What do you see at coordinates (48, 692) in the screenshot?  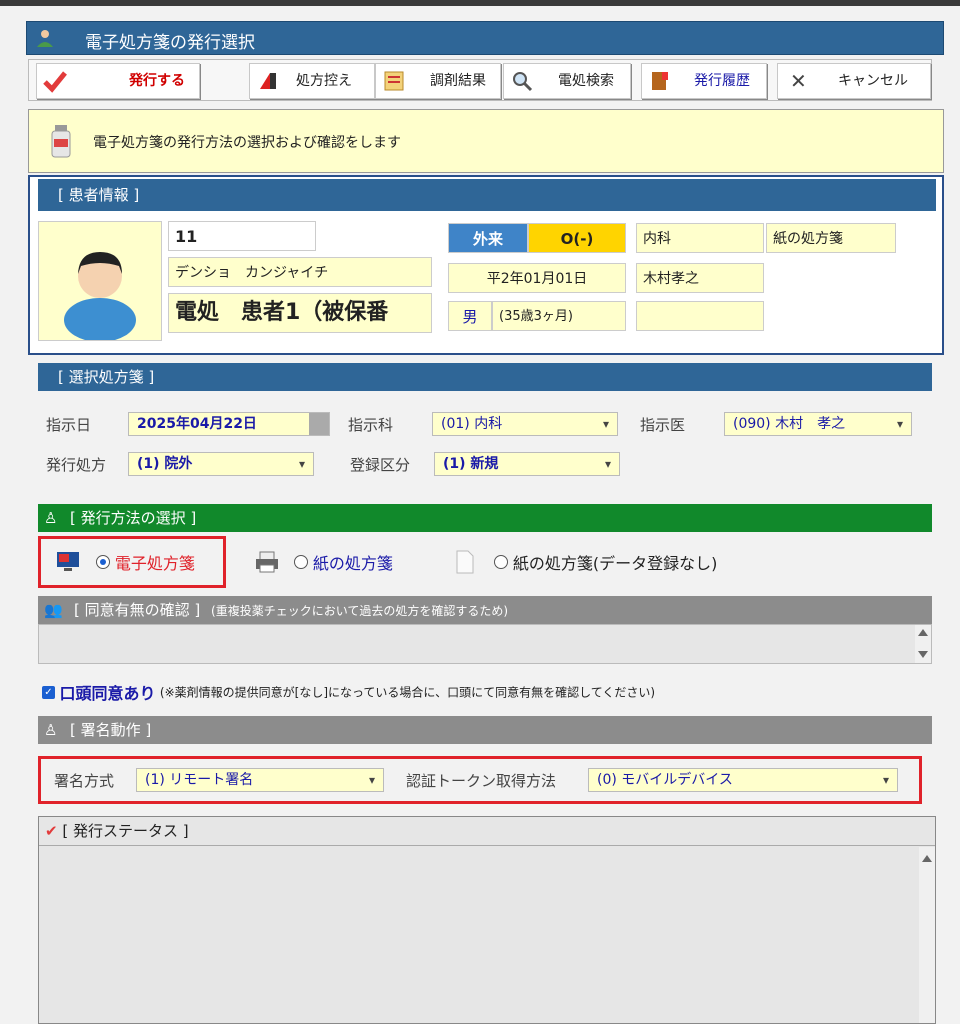 I see `verbal-consent-checkbox: ✓` at bounding box center [48, 692].